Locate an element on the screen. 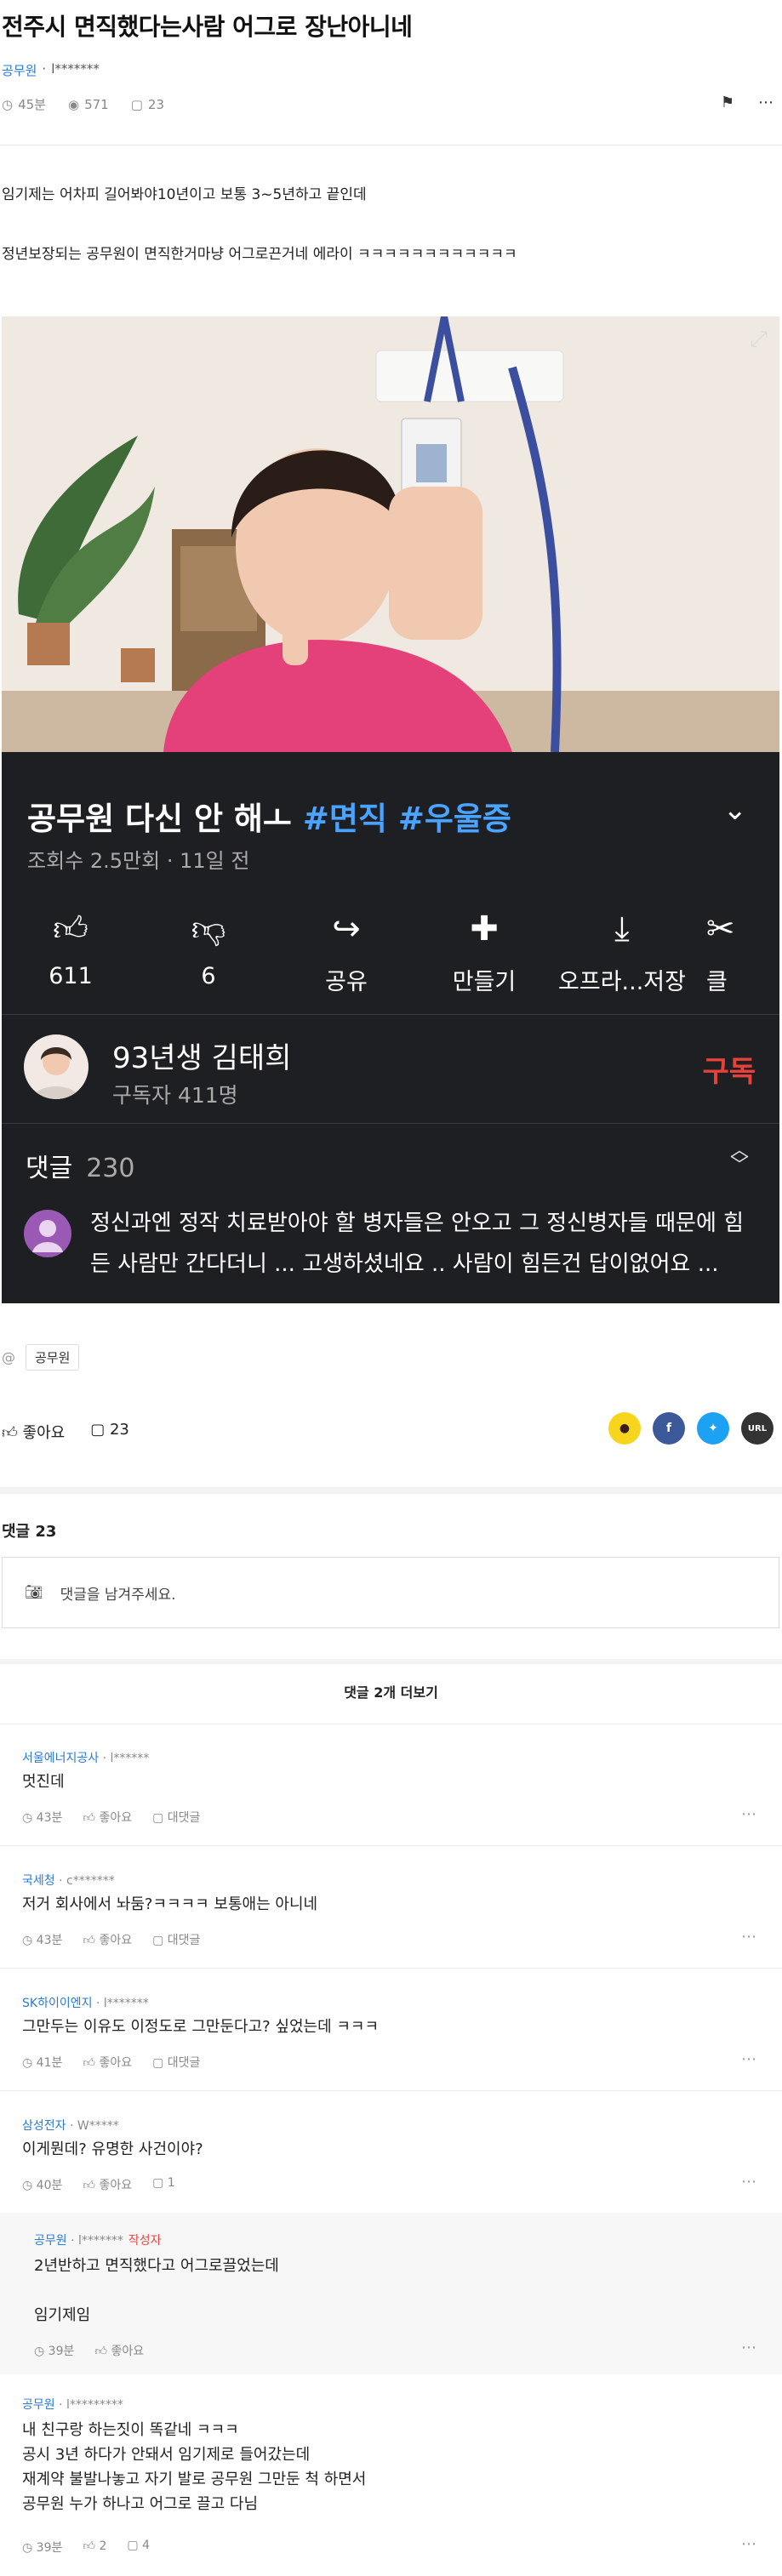 The height and width of the screenshot is (2576, 782). share-buttons: ● f ✦ URL is located at coordinates (690, 1429).